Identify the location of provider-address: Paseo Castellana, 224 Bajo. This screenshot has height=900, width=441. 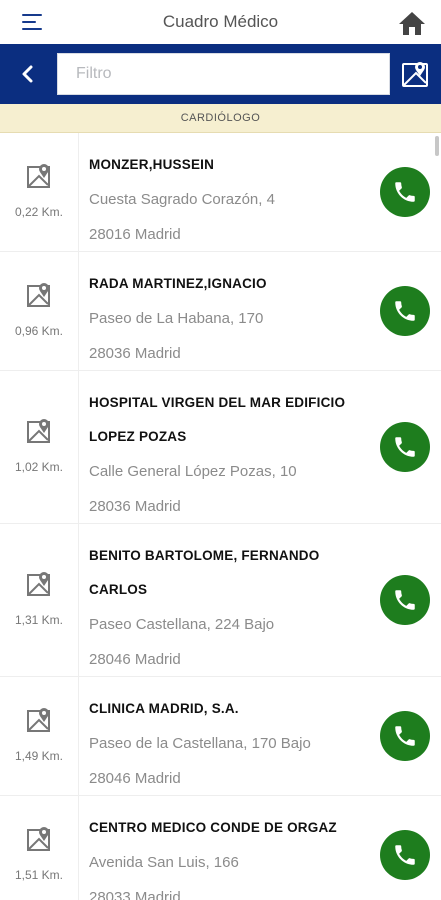
(182, 624).